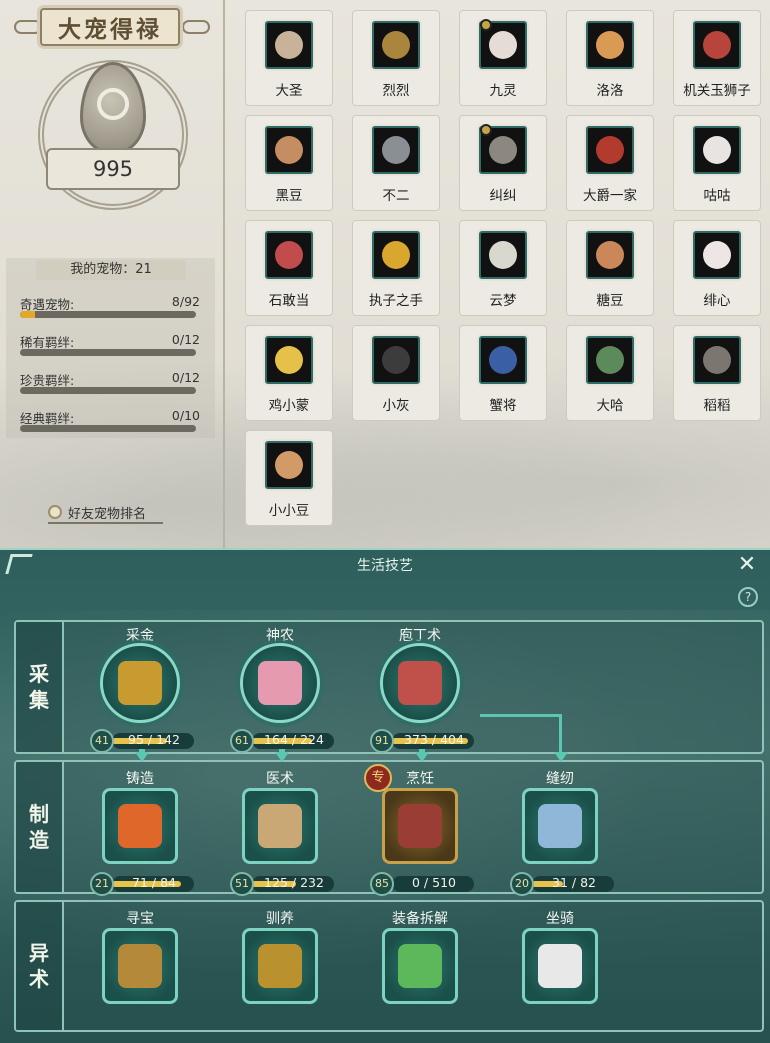  Describe the element at coordinates (40, 687) in the screenshot. I see `row-label-gathering: 采 集` at that location.